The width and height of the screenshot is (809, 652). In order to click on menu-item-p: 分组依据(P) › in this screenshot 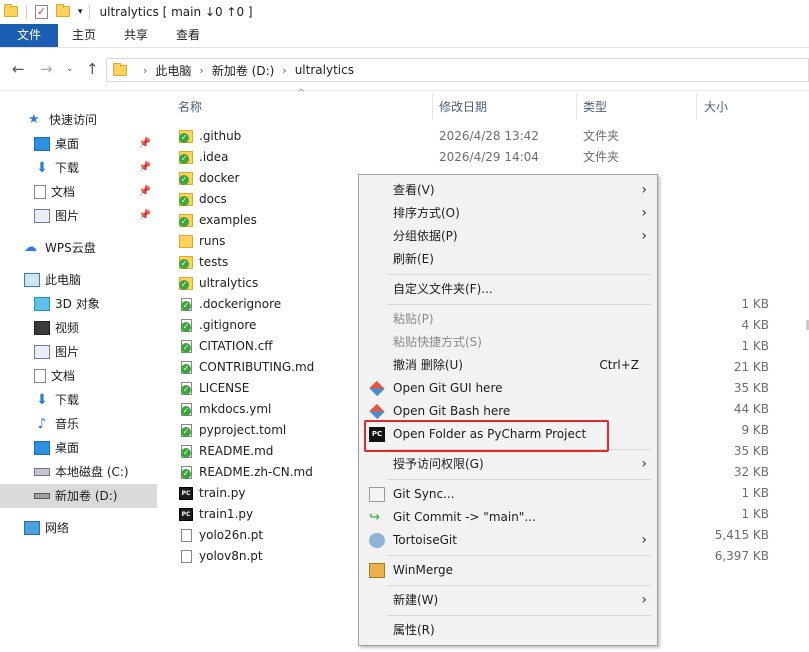, I will do `click(508, 236)`.